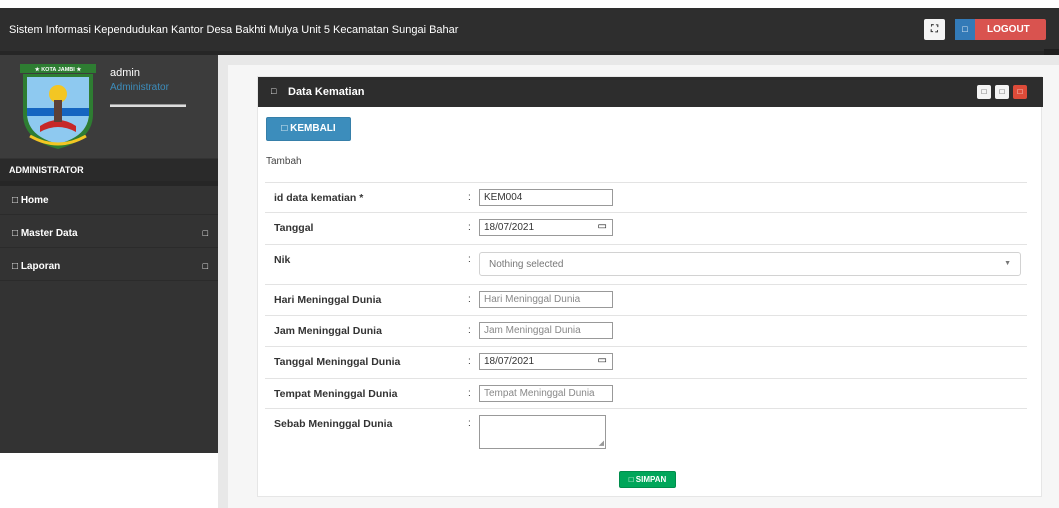 Image resolution: width=1059 pixels, height=508 pixels. I want to click on field-label: id data kematian *, so click(319, 198).